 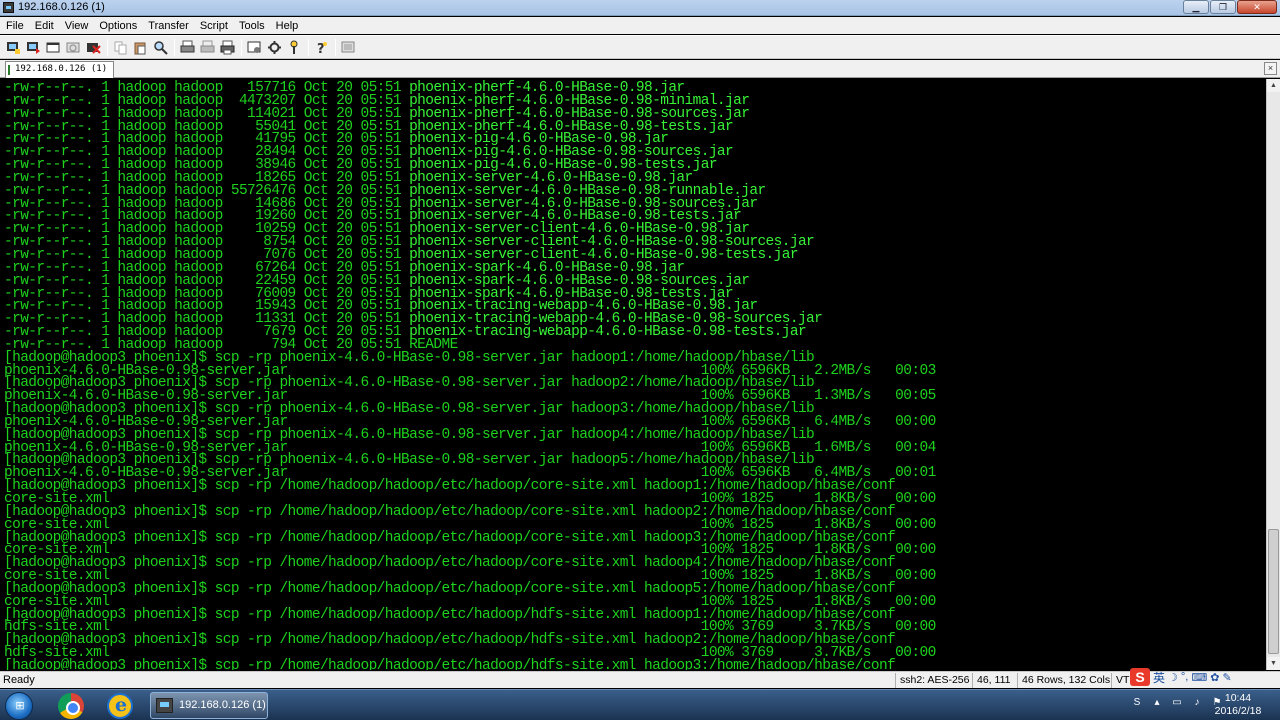 I want to click on status-cursor: 46, 111, so click(x=991, y=680).